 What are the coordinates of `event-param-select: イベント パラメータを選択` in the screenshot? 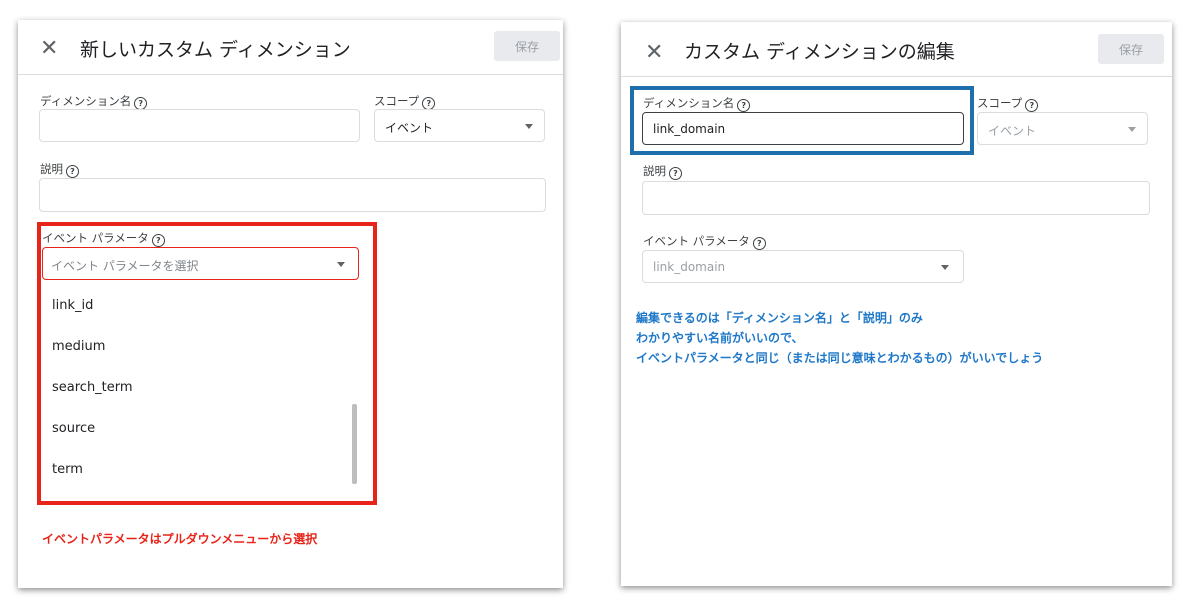 It's located at (200, 263).